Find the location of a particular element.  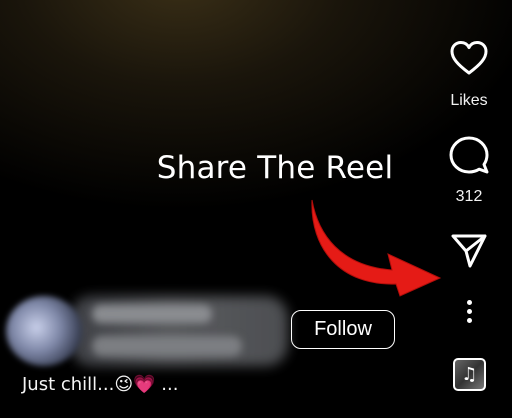

comment-button is located at coordinates (469, 155).